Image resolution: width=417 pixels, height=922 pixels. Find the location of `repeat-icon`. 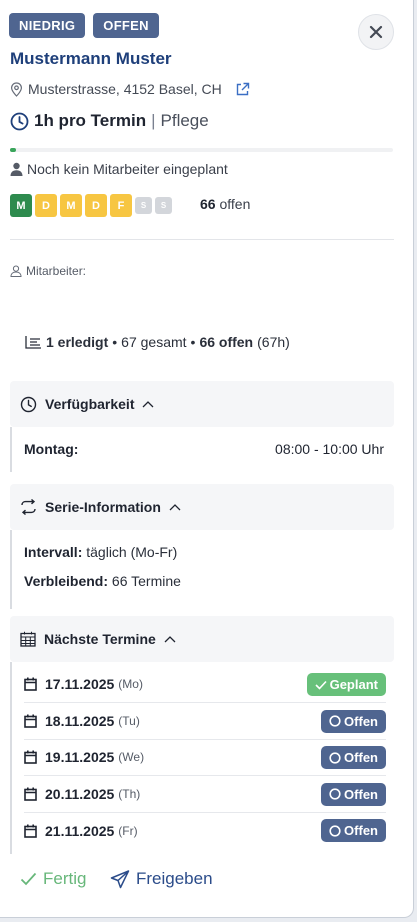

repeat-icon is located at coordinates (28, 507).